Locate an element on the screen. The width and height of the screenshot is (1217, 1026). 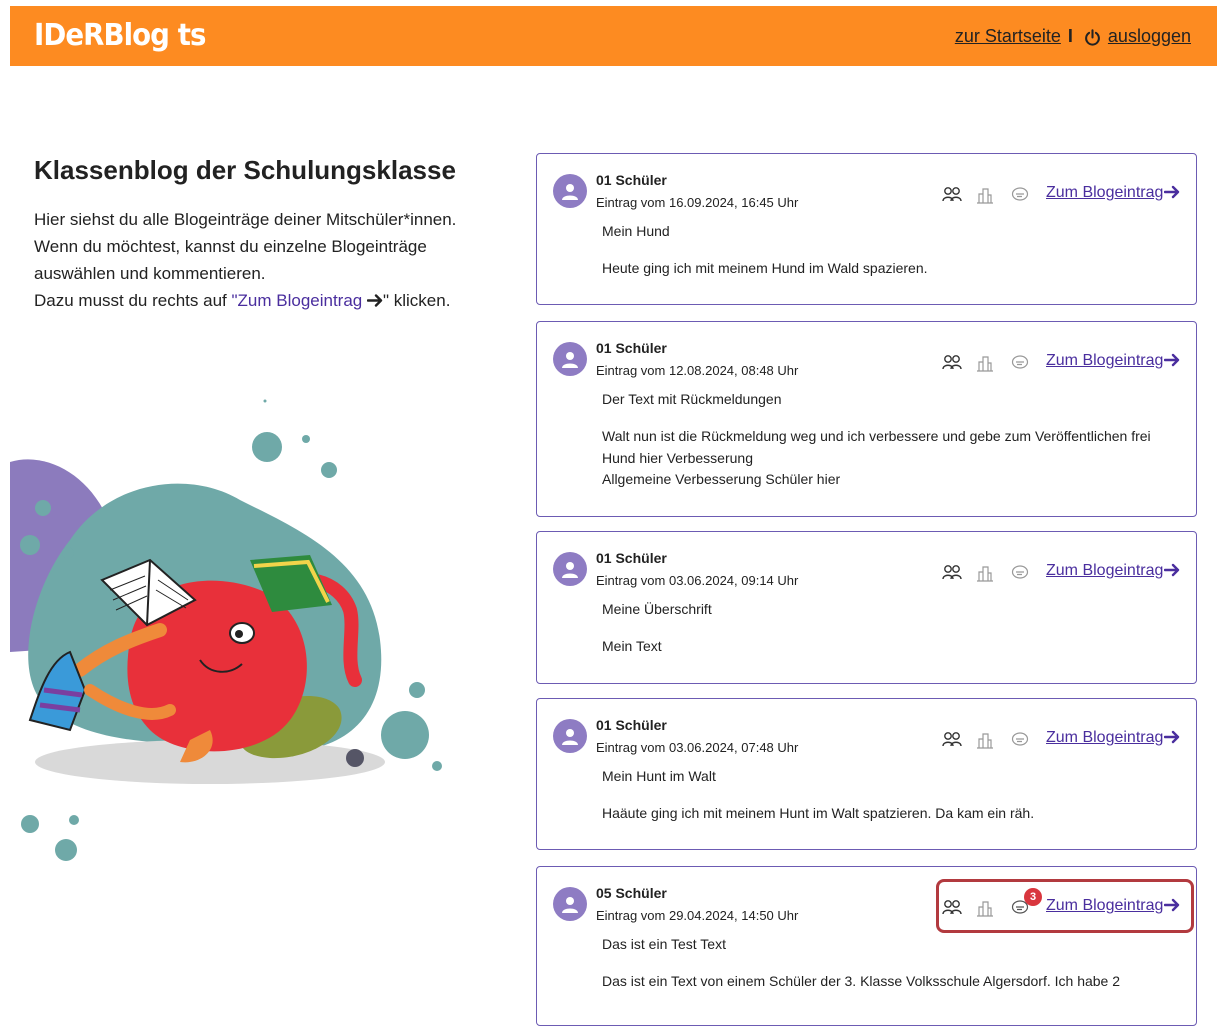
entry-author: 05 Schüler is located at coordinates (631, 893).